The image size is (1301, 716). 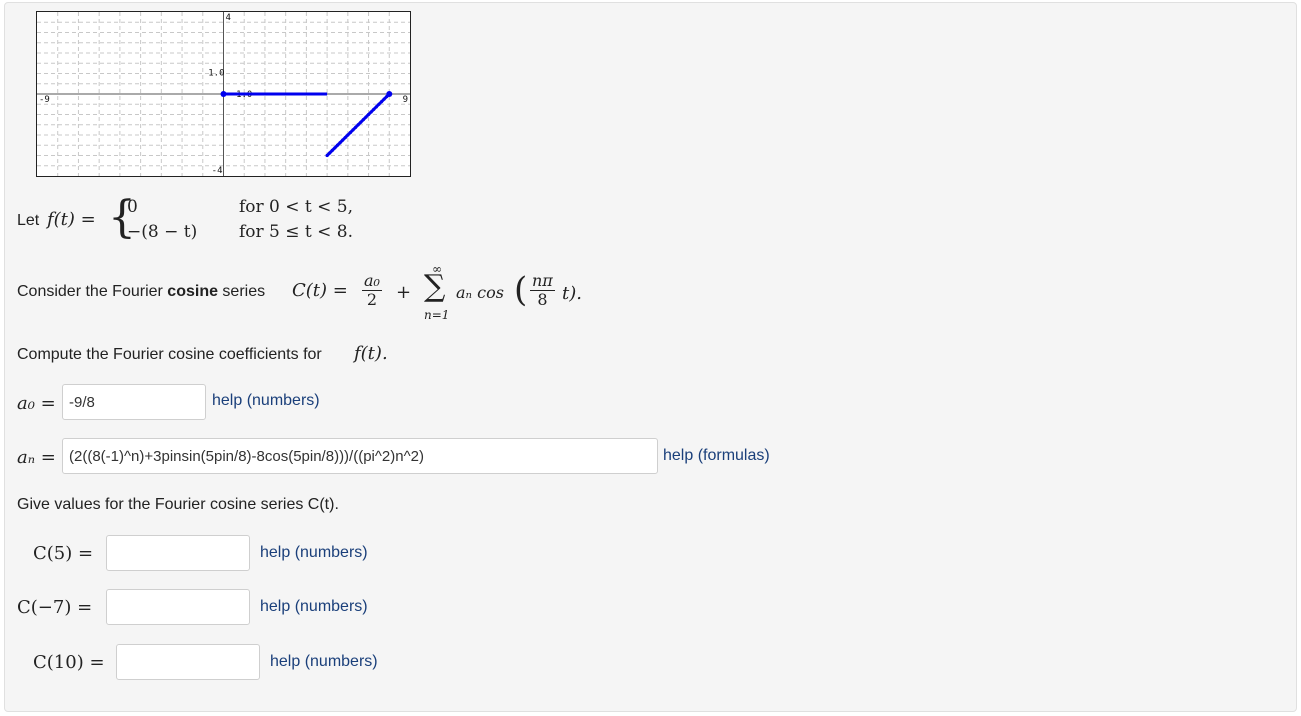 I want to click on c5-label: C(5) =, so click(x=63, y=553).